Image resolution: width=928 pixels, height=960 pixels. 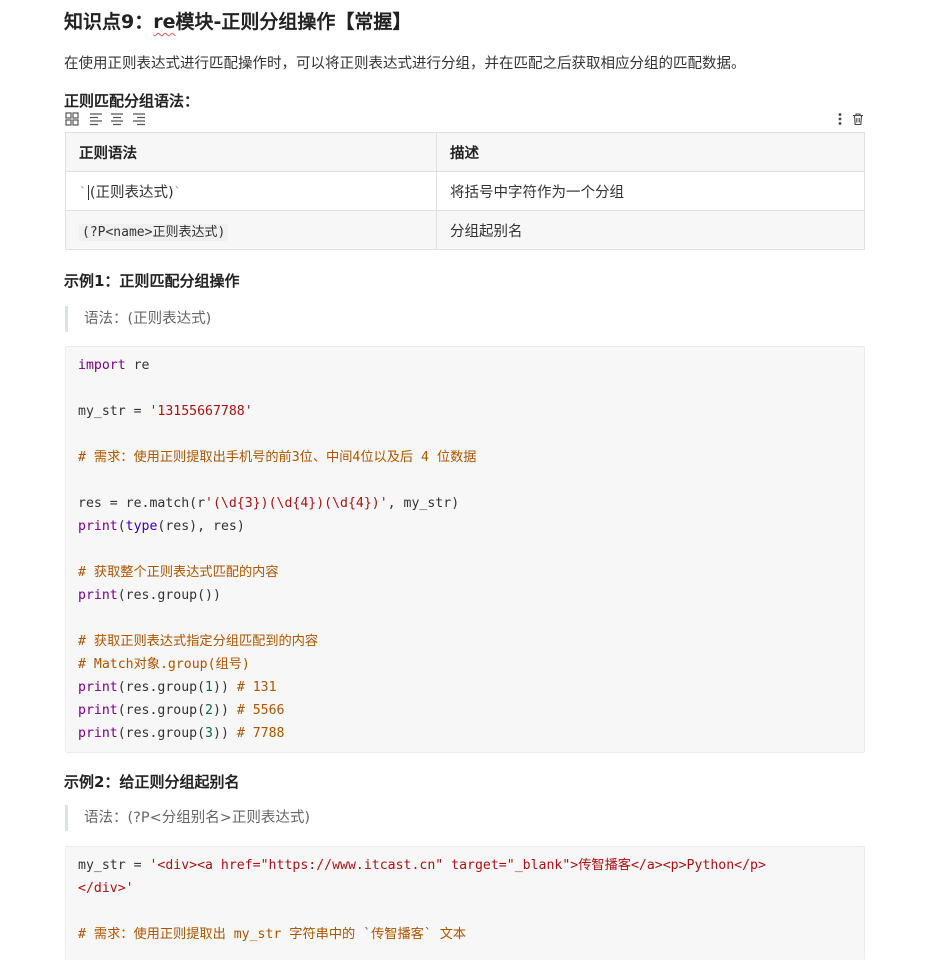 I want to click on example1-title: 示例1：正则匹配分组操作, so click(x=152, y=281).